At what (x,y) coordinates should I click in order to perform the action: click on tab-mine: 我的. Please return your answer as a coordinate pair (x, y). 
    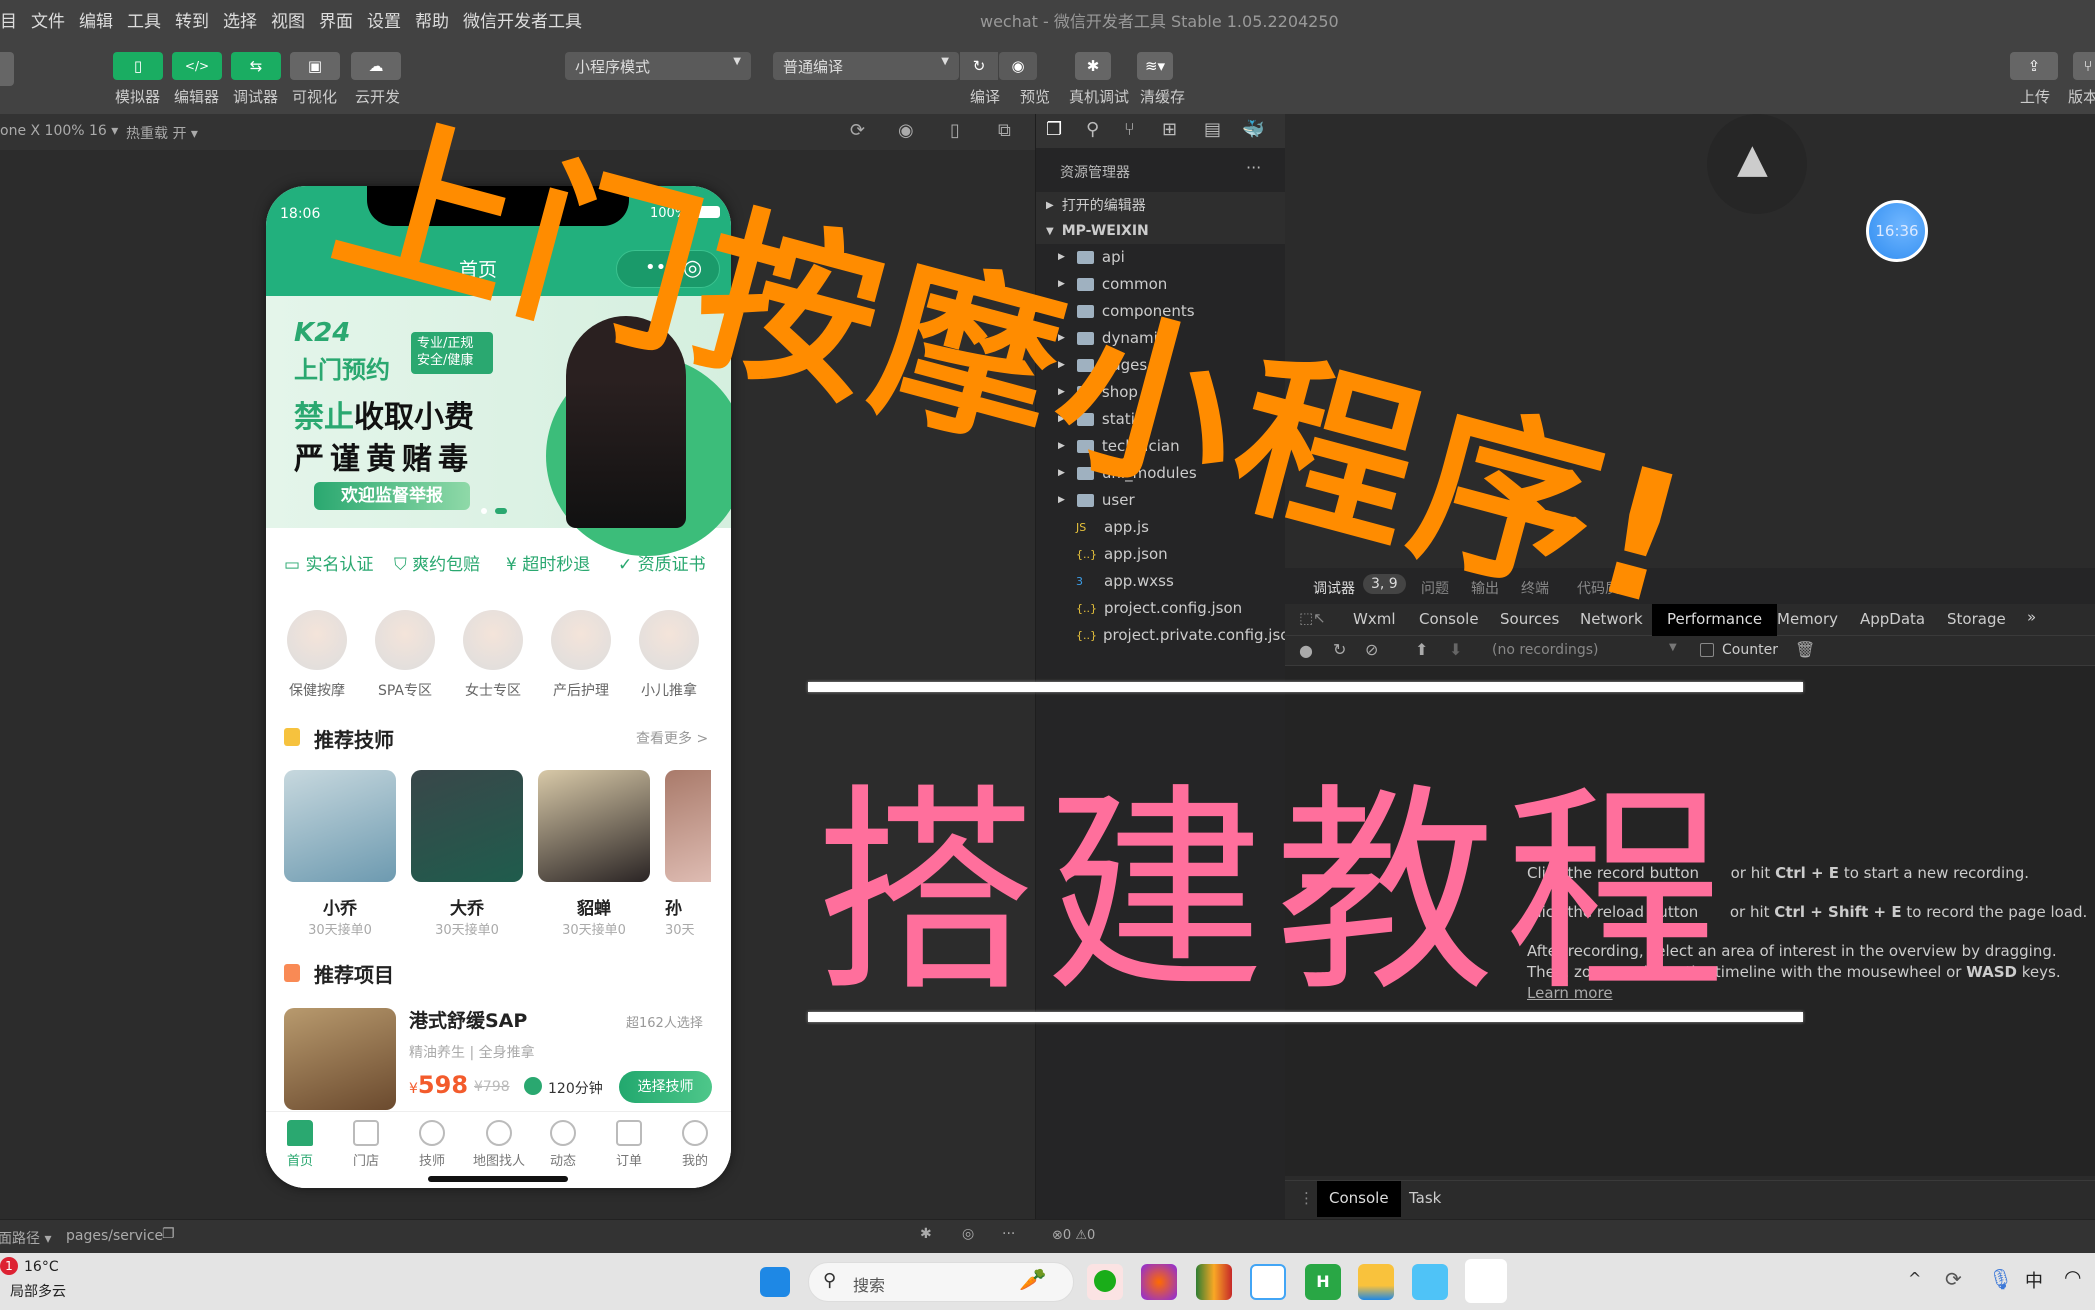
    Looking at the image, I should click on (695, 1144).